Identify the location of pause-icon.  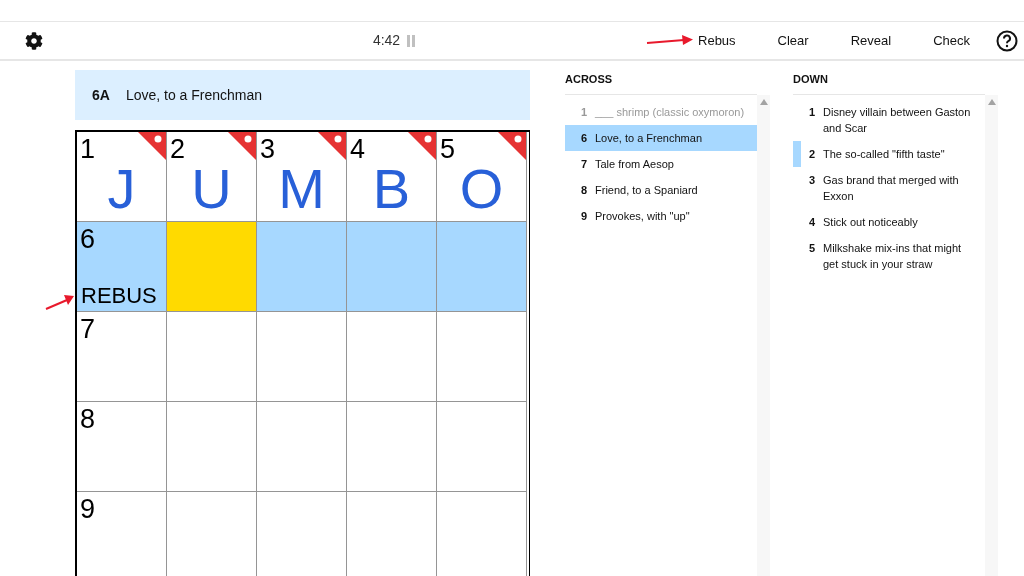
(411, 40).